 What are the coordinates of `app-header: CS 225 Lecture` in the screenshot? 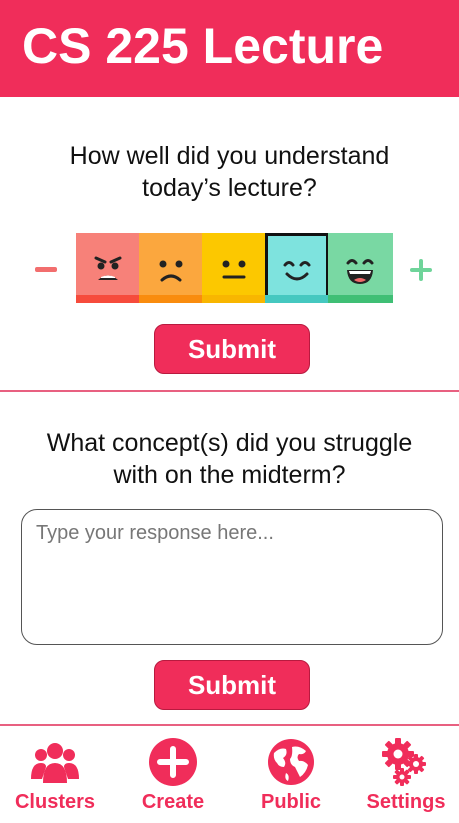 It's located at (229, 48).